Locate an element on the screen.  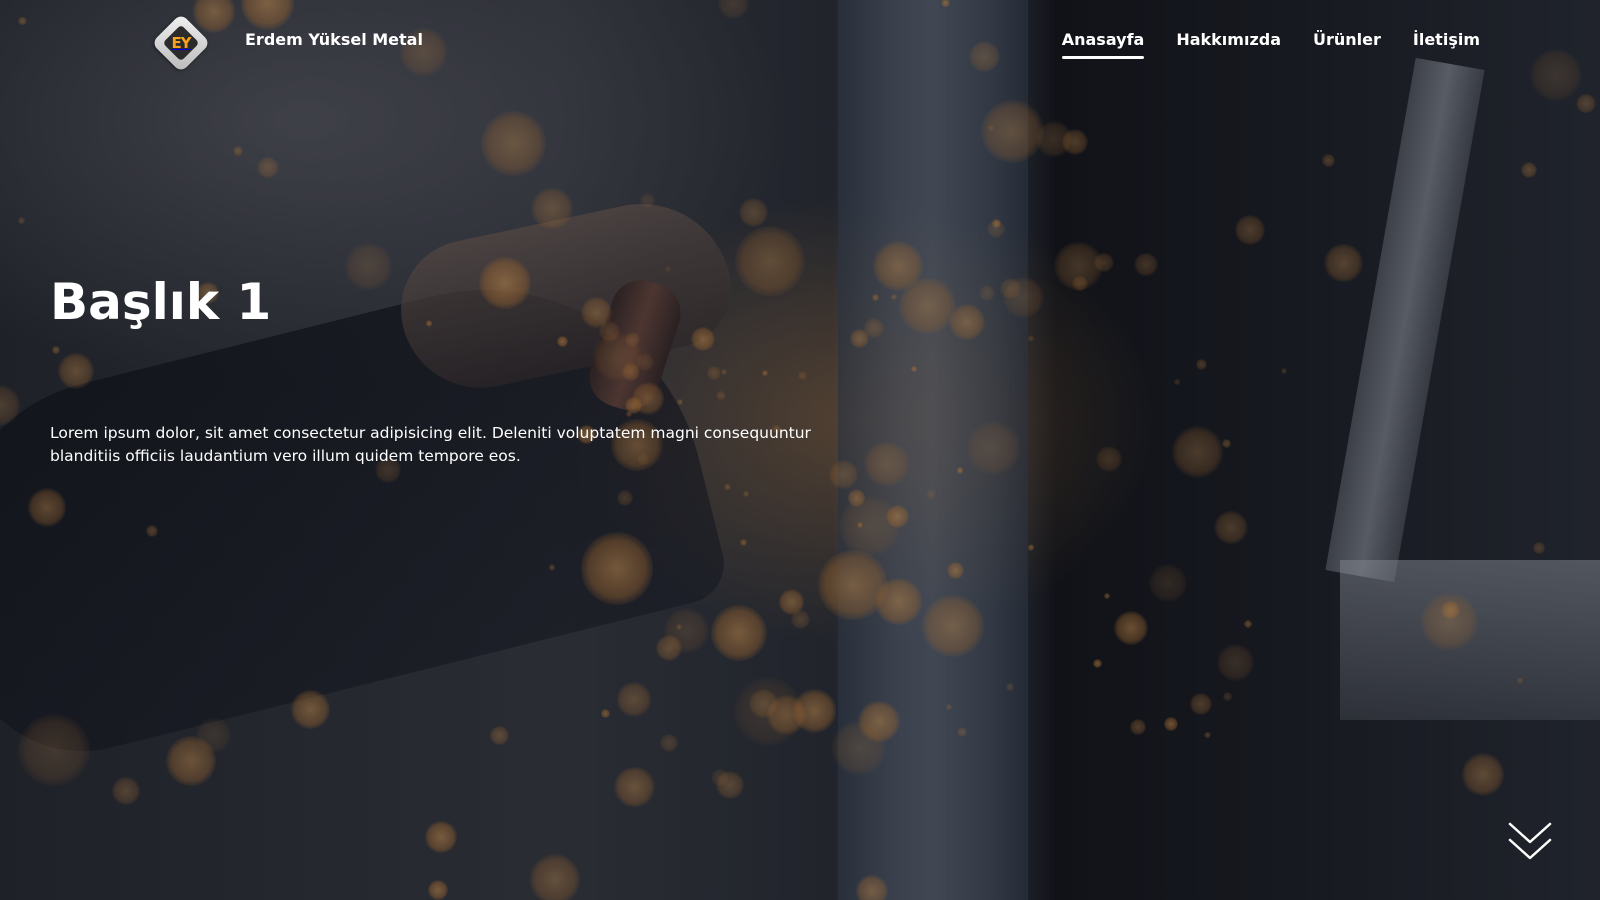
nav-item-iletisim: İletişim is located at coordinates (1446, 42).